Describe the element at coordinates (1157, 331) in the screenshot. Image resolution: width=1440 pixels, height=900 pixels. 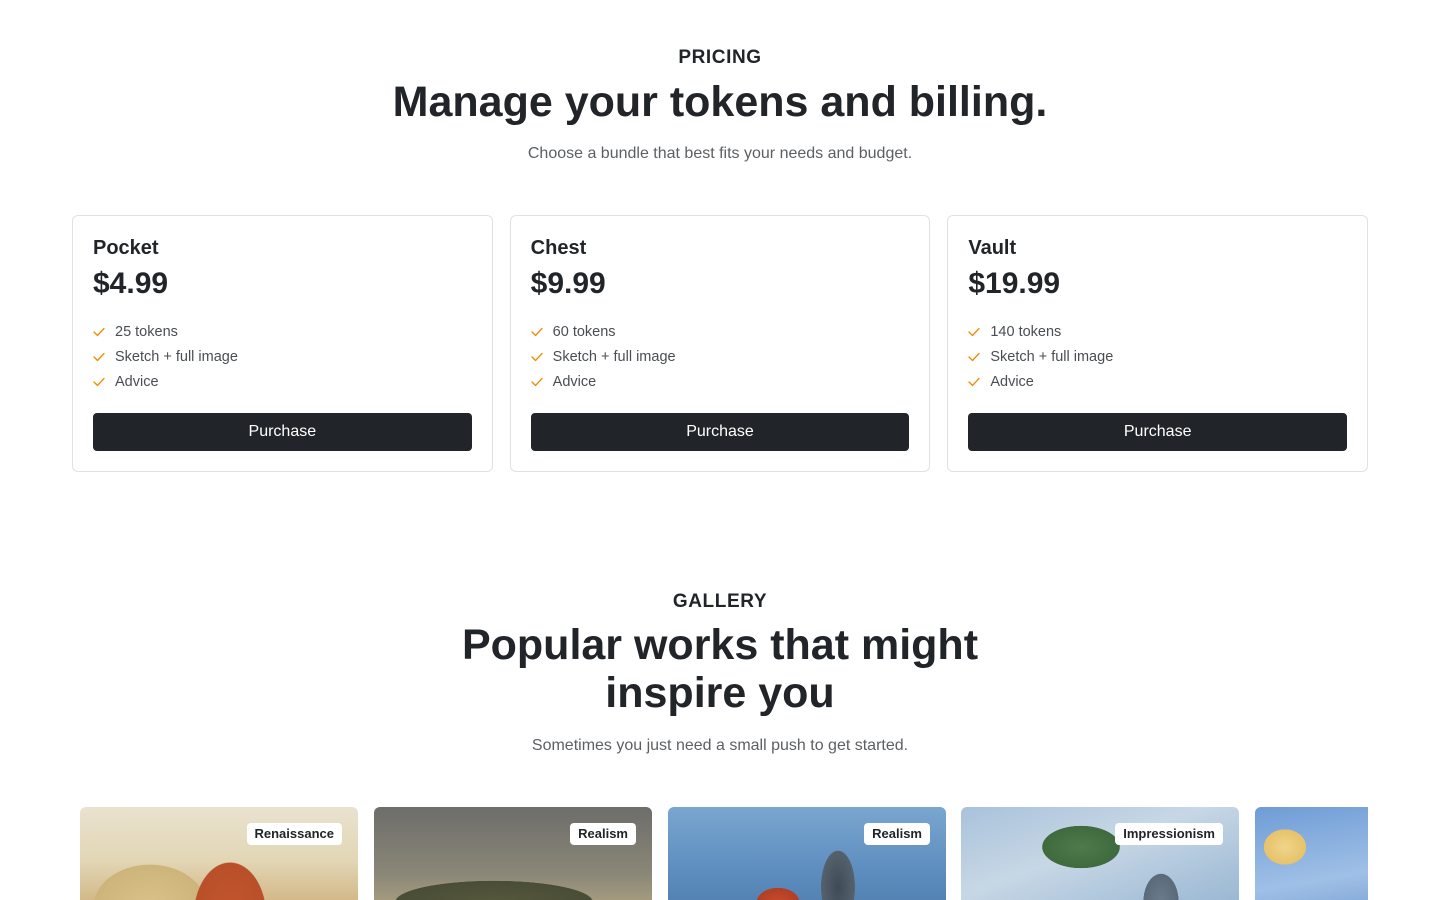
I see `feature-item: 140 tokens` at that location.